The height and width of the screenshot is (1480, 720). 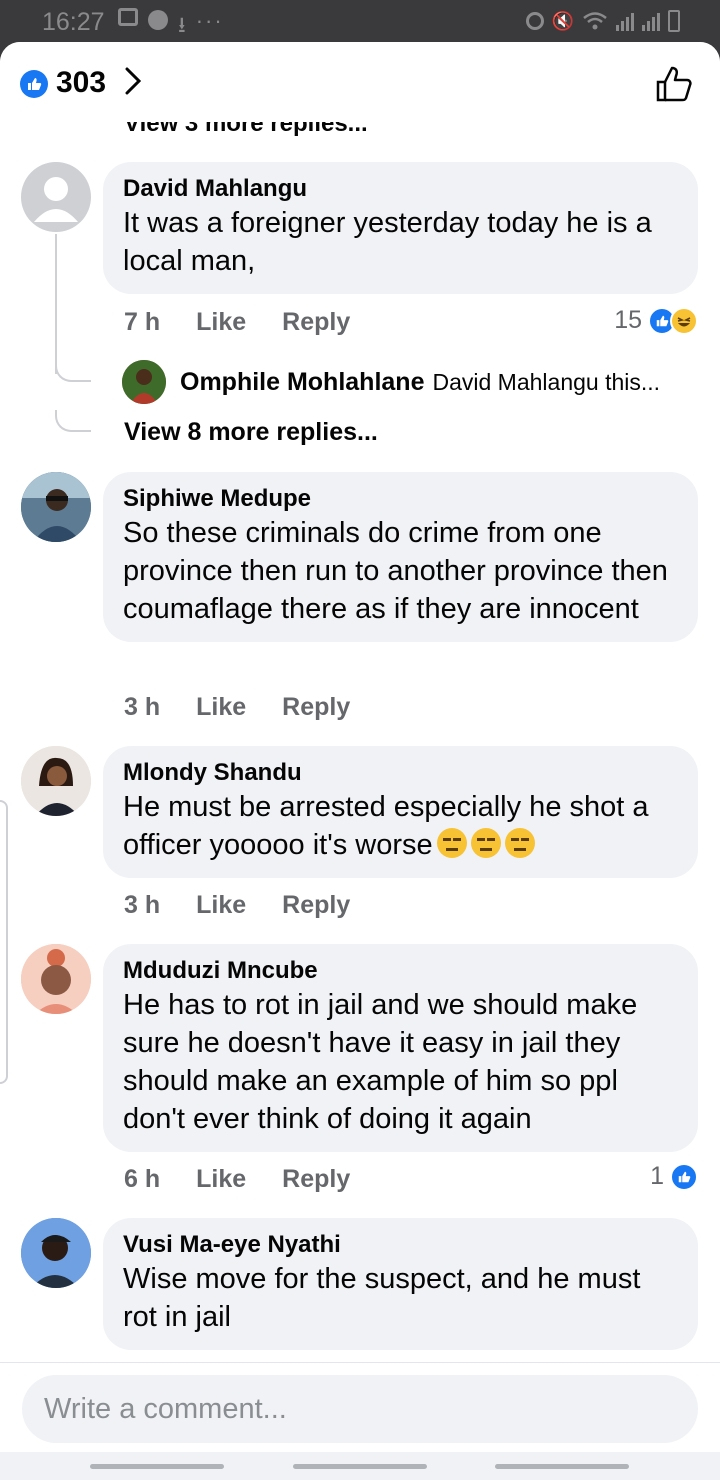 I want to click on image-icon, so click(x=128, y=17).